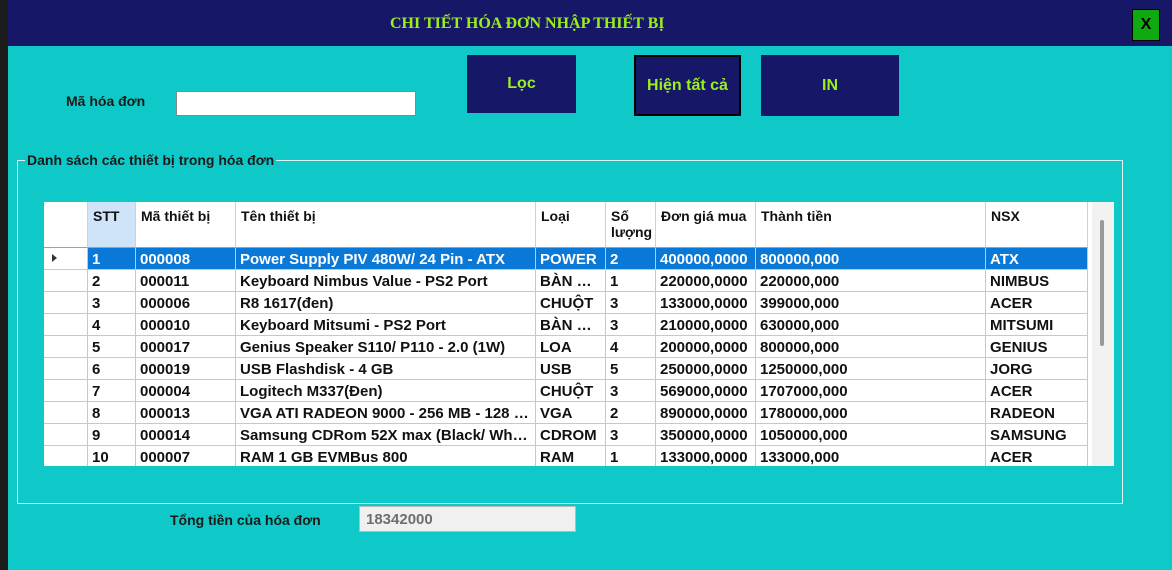  I want to click on cell-total: 630000,000, so click(871, 324).